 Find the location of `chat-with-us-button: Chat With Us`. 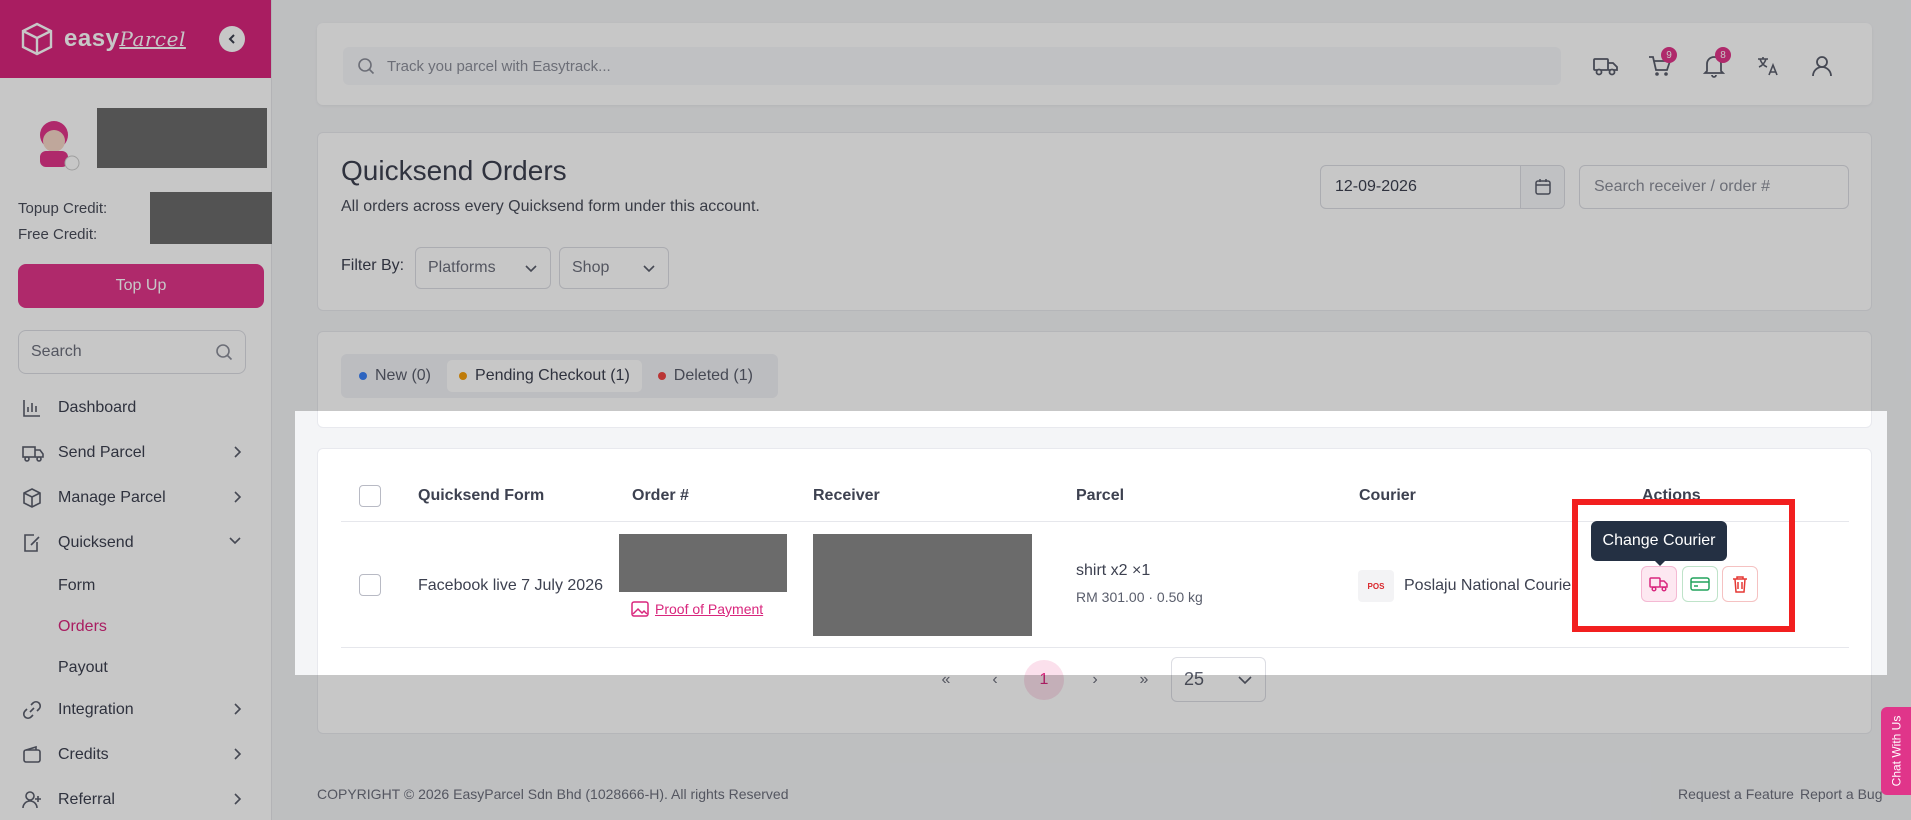

chat-with-us-button: Chat With Us is located at coordinates (1896, 751).